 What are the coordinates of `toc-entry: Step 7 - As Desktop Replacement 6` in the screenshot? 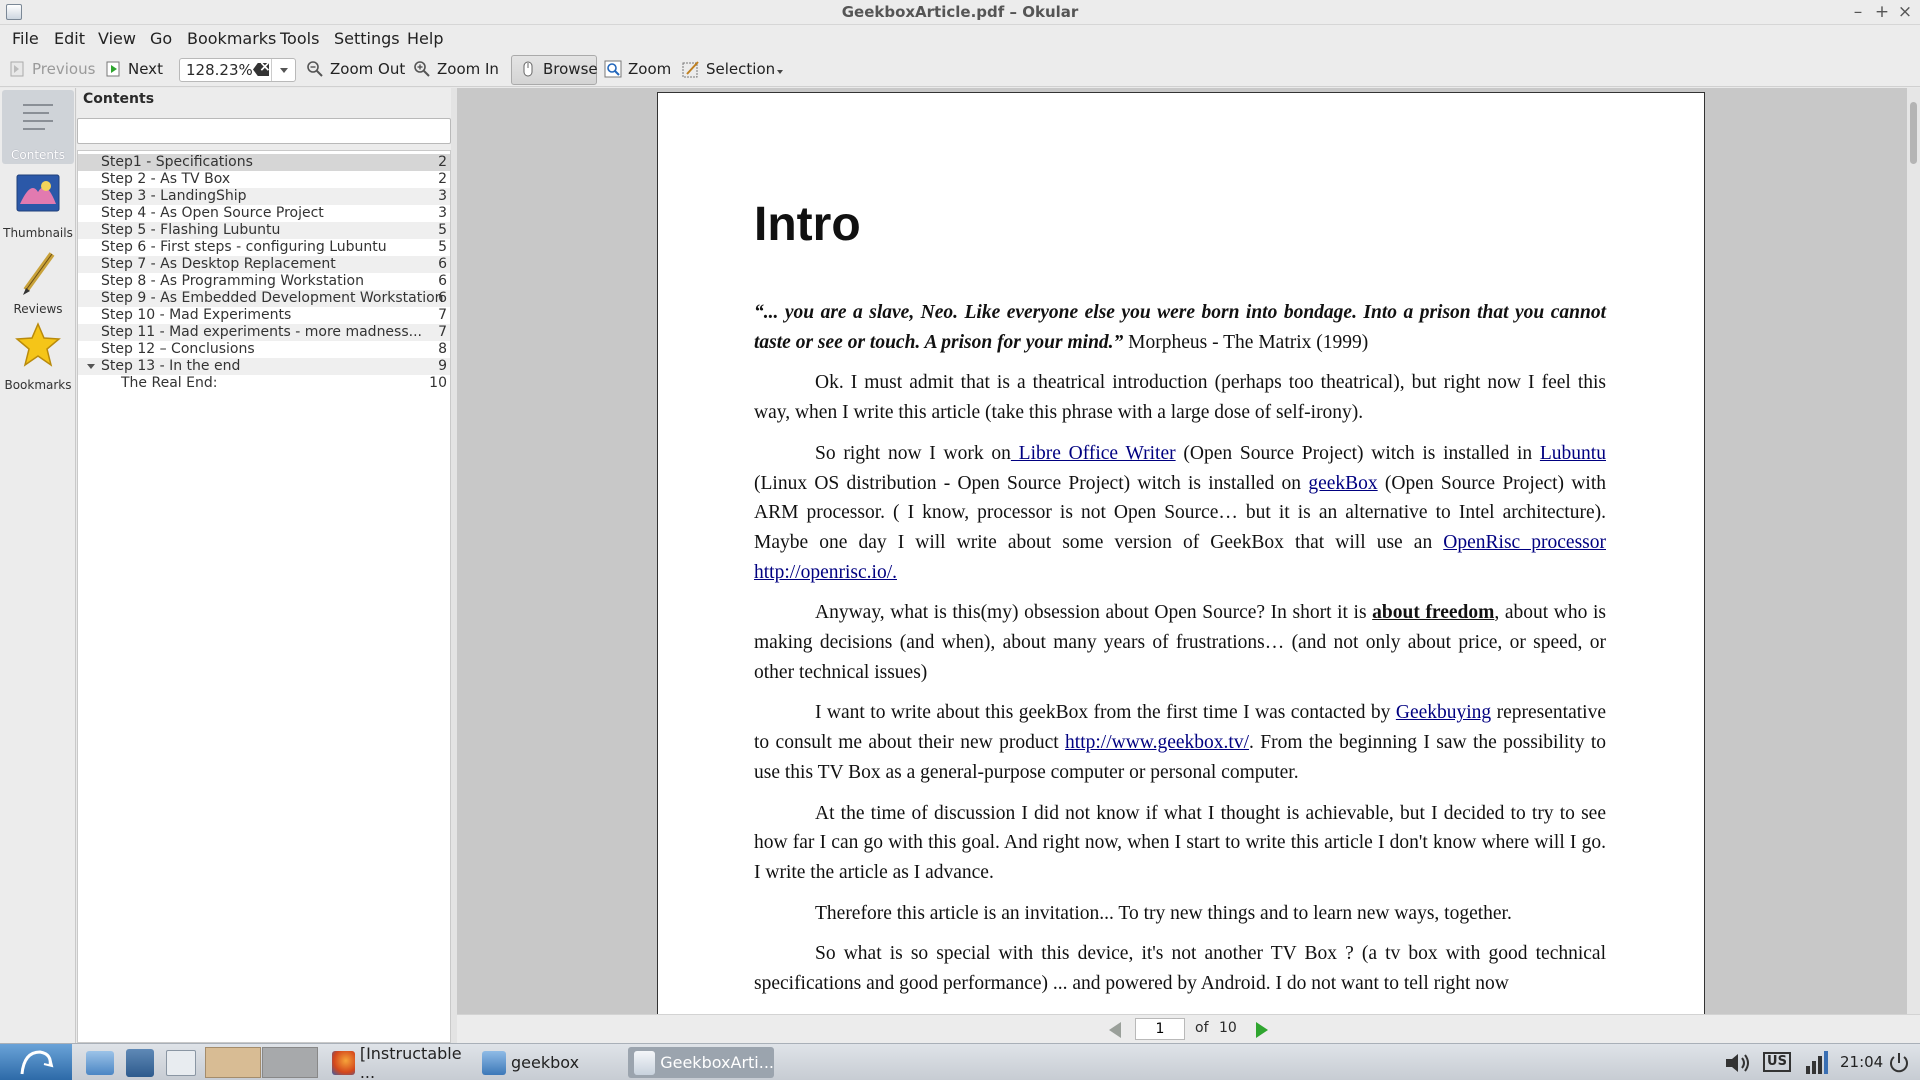 It's located at (264, 264).